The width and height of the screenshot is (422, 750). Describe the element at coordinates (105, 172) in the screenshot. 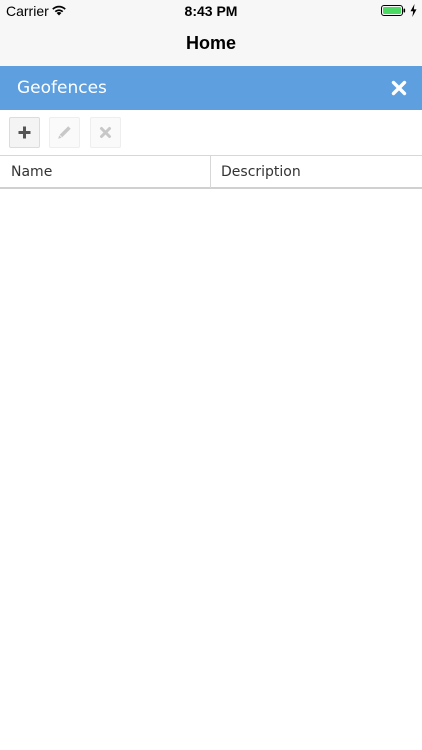

I see `column-header-name: Name` at that location.